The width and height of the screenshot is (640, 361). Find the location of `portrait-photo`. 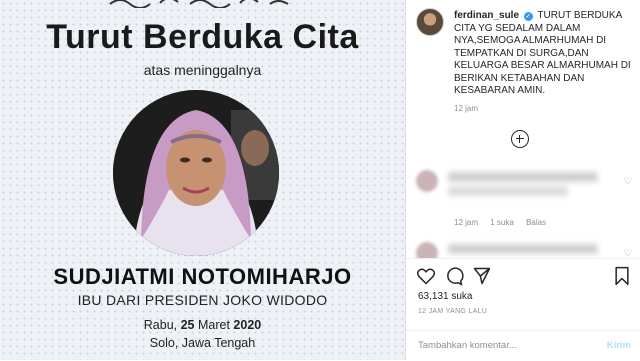

portrait-photo is located at coordinates (196, 173).